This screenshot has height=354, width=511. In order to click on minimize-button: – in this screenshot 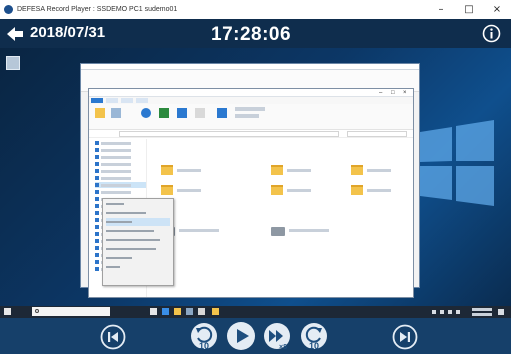, I will do `click(441, 9)`.